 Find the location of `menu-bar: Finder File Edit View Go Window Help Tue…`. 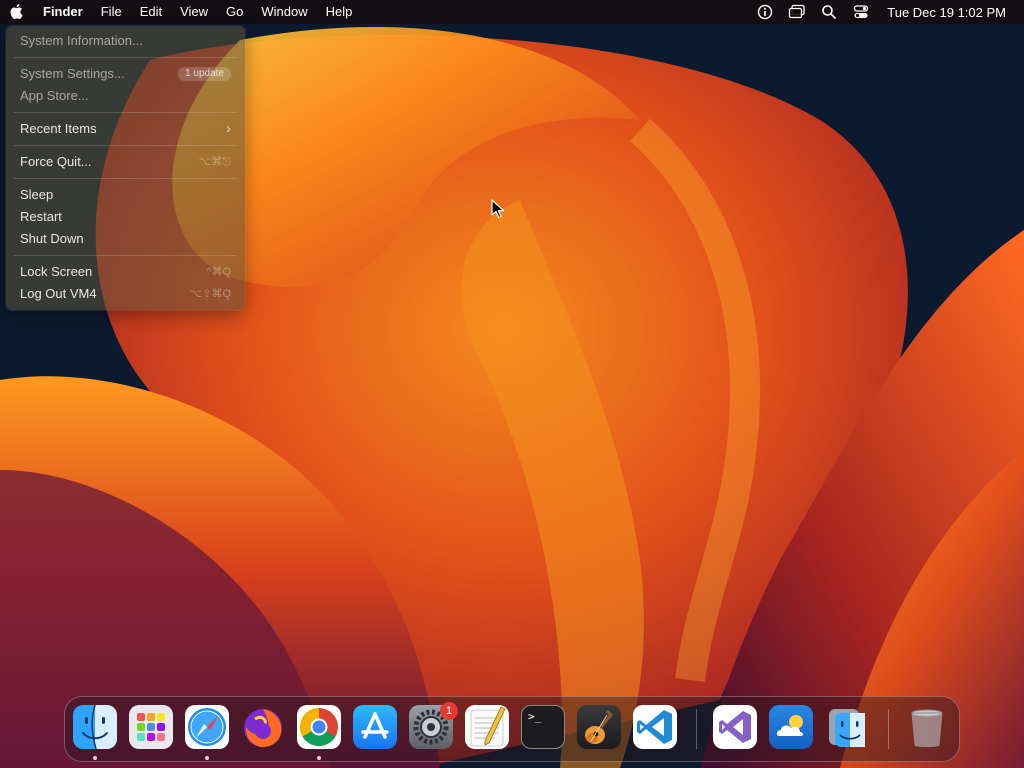

menu-bar: Finder File Edit View Go Window Help Tue… is located at coordinates (512, 12).